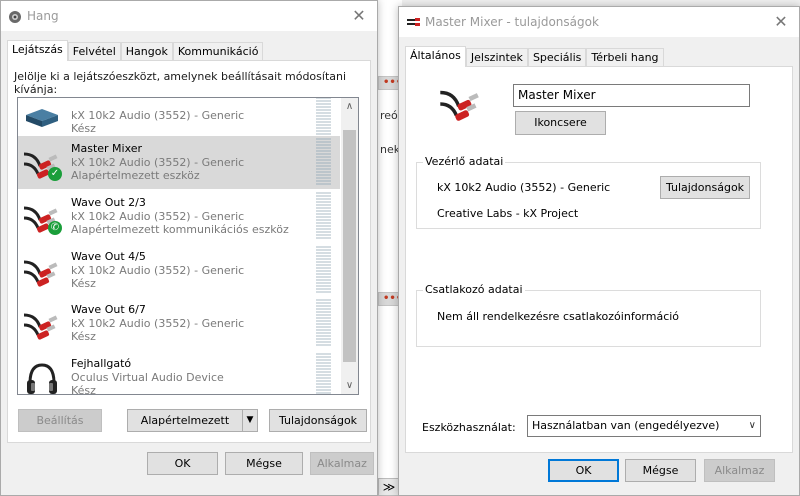  I want to click on tab-recording: Felvétel, so click(94, 51).